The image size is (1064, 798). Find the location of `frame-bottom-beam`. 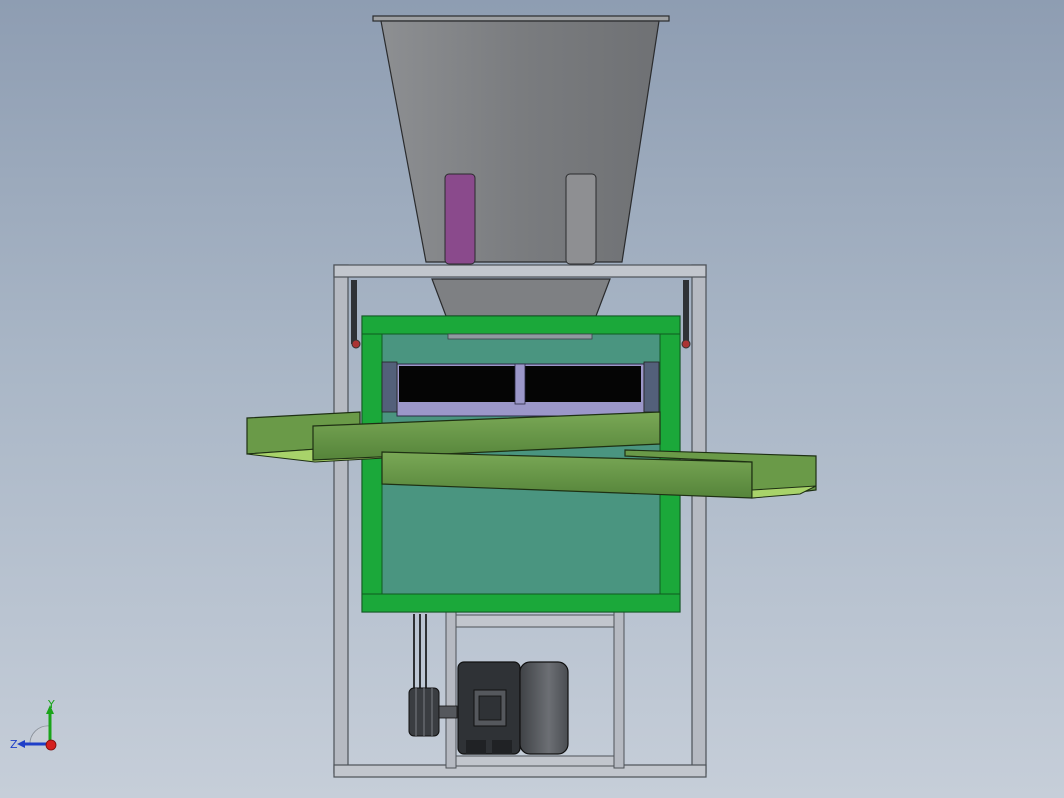

frame-bottom-beam is located at coordinates (520, 771).